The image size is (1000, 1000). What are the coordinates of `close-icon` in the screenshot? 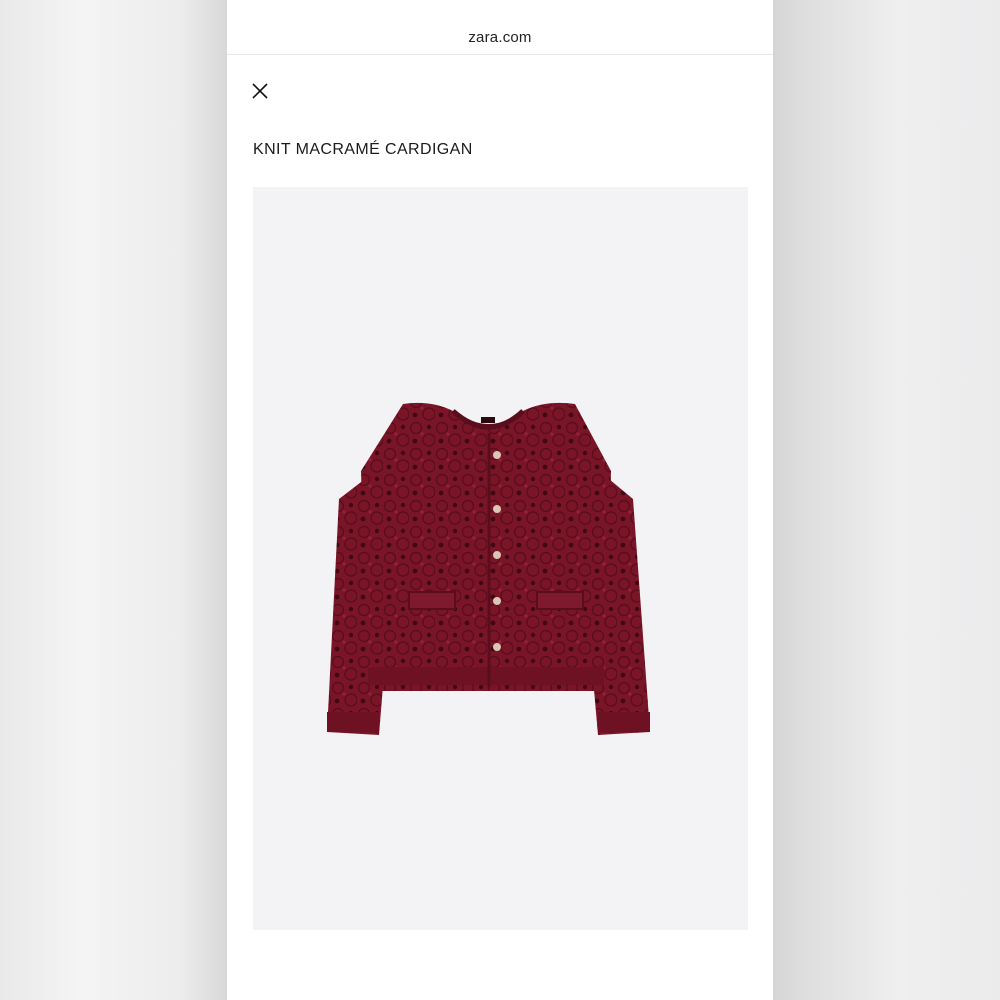 It's located at (260, 91).